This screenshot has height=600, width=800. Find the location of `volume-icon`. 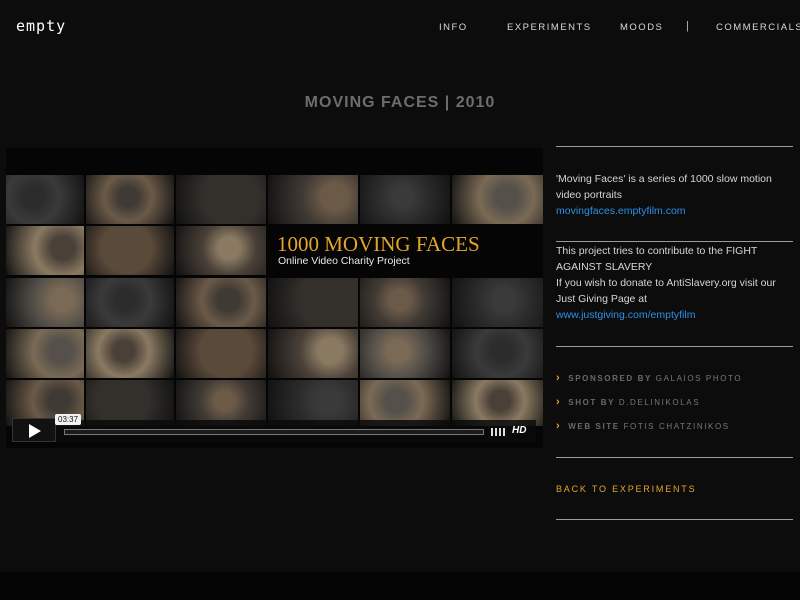

volume-icon is located at coordinates (499, 432).